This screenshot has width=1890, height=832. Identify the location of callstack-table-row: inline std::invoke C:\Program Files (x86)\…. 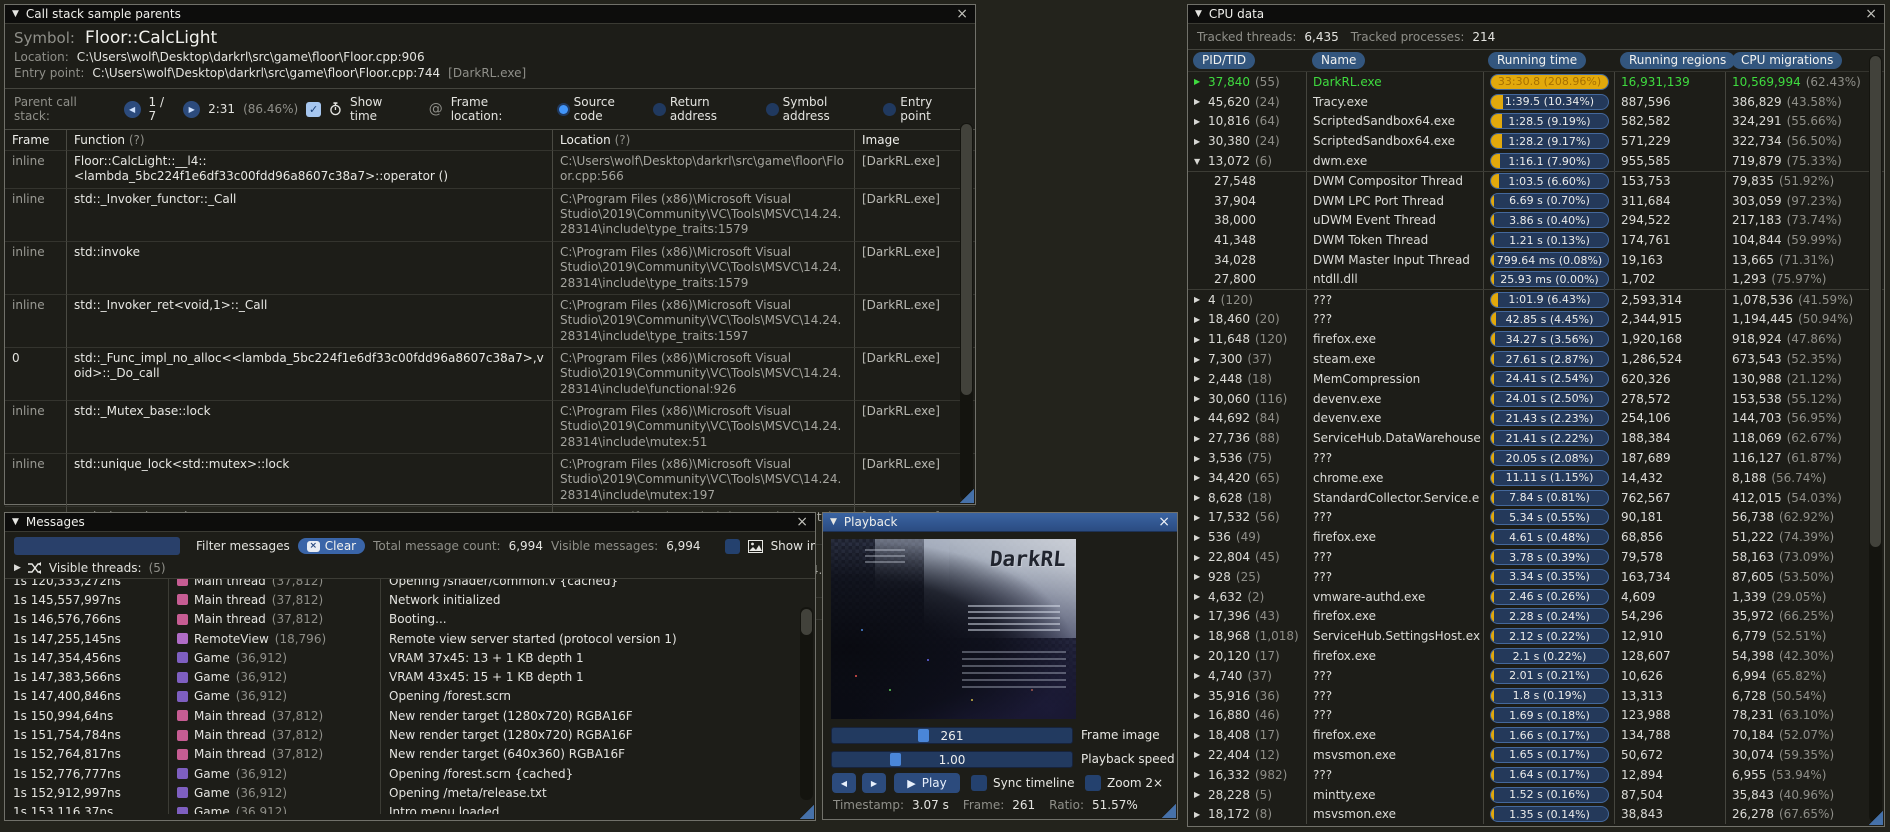
(490, 268).